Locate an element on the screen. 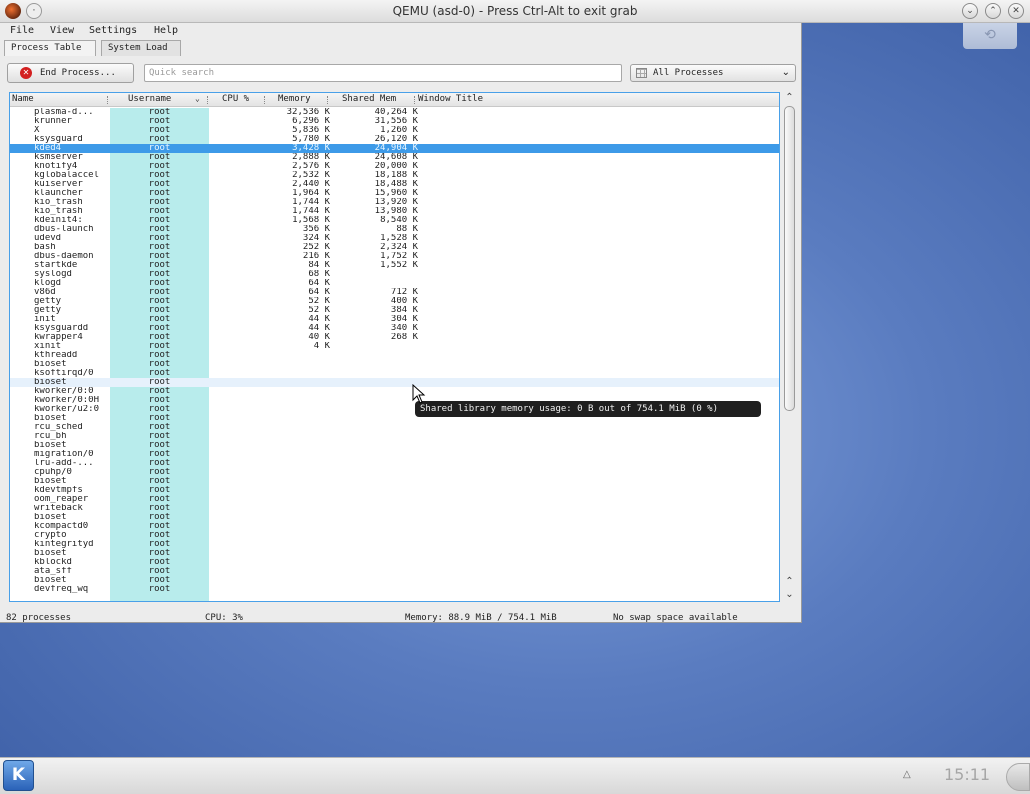 The width and height of the screenshot is (1030, 794). table-row: knotify4 root 2,576 K 20,000 K is located at coordinates (394, 166).